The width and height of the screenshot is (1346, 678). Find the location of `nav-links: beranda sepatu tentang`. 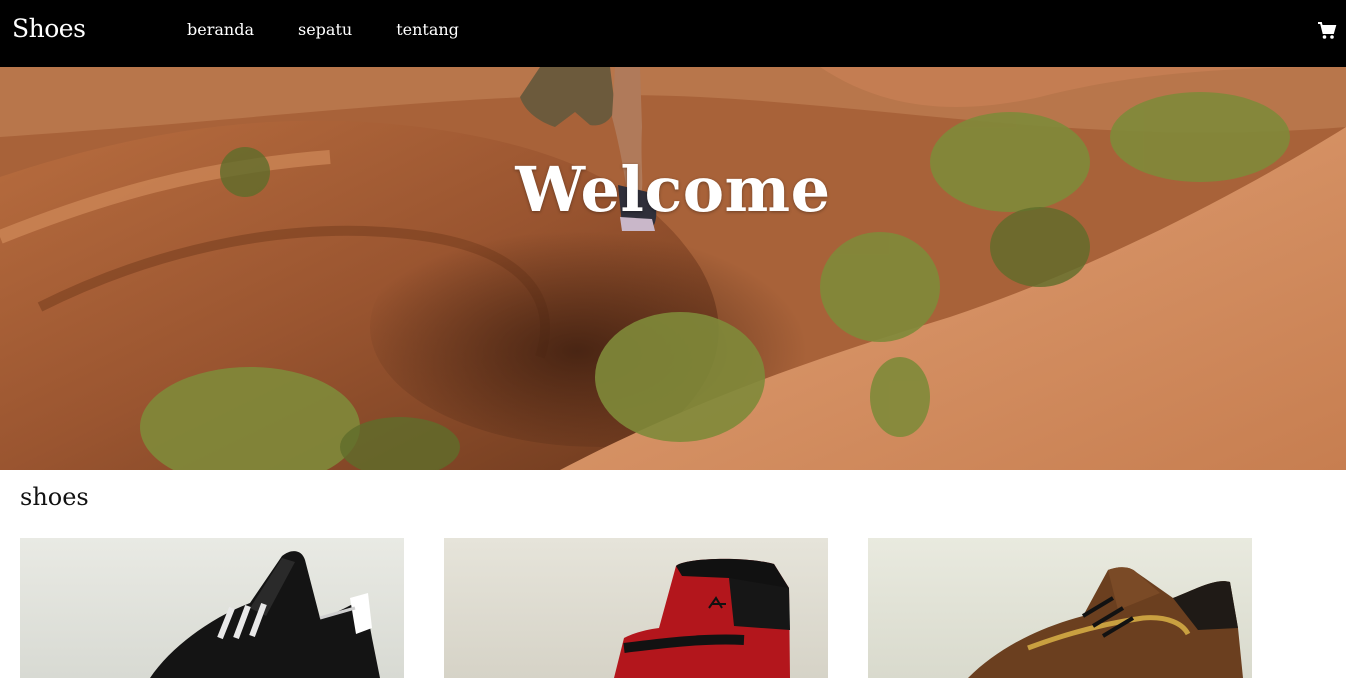

nav-links: beranda sepatu tentang is located at coordinates (345, 29).